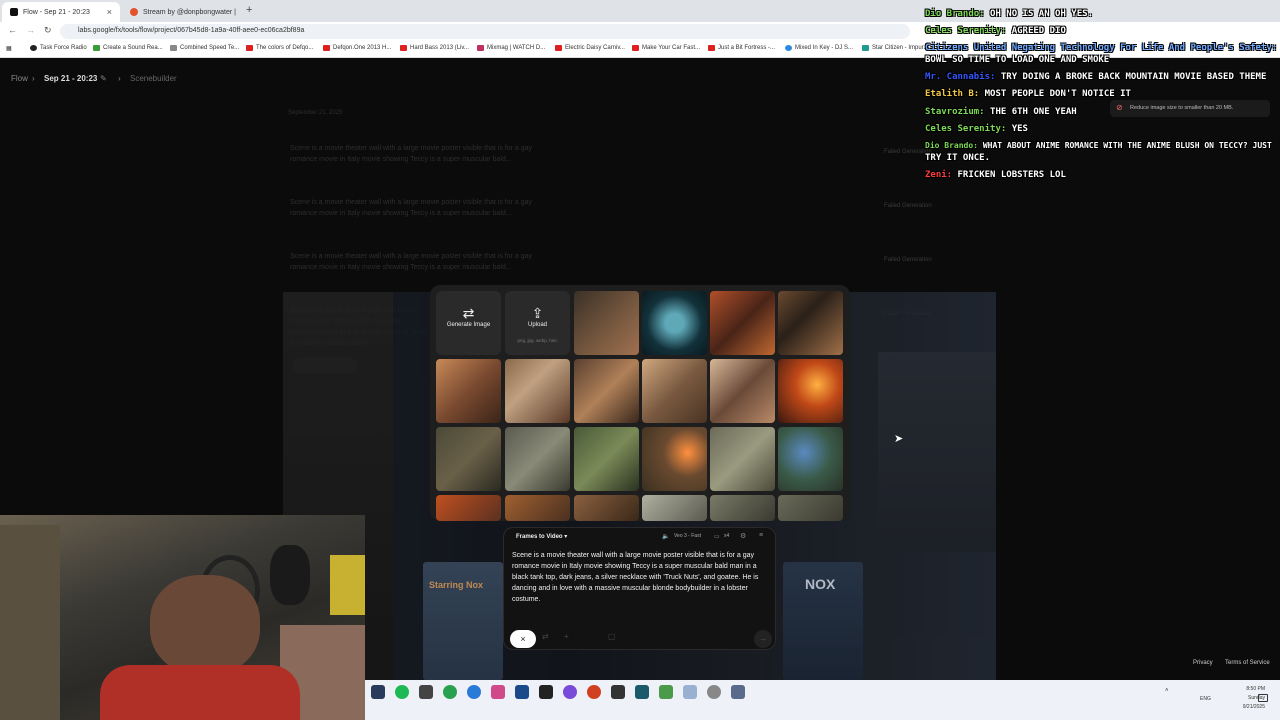 The height and width of the screenshot is (720, 1280). I want to click on settings-icon: ⚙, so click(743, 536).